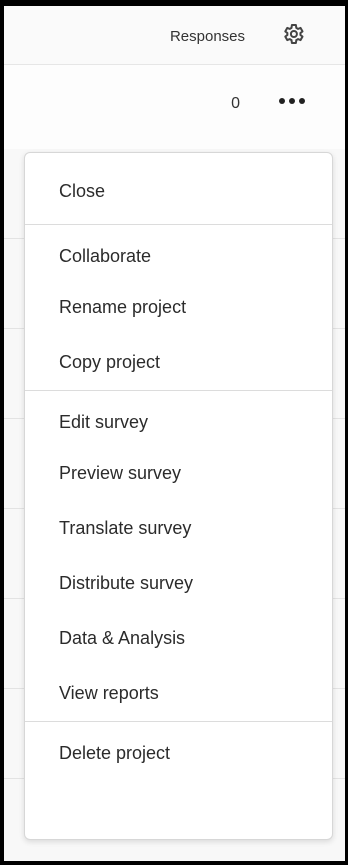 The image size is (348, 865). I want to click on menu-item-view-reports: View reports, so click(178, 693).